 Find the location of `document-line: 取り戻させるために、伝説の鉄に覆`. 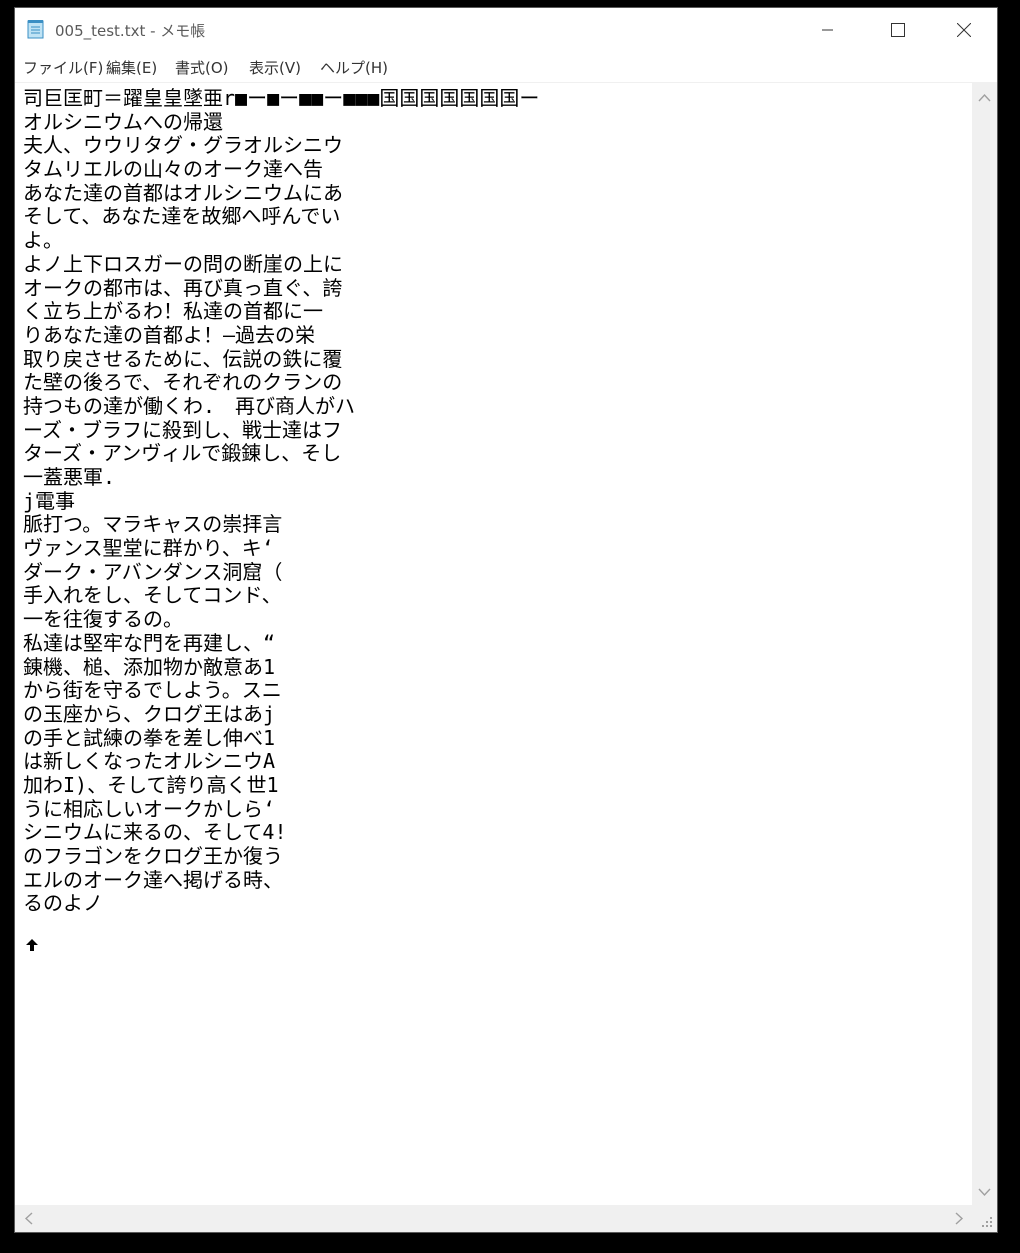

document-line: 取り戻させるために、伝説の鉄に覆 is located at coordinates (183, 358).